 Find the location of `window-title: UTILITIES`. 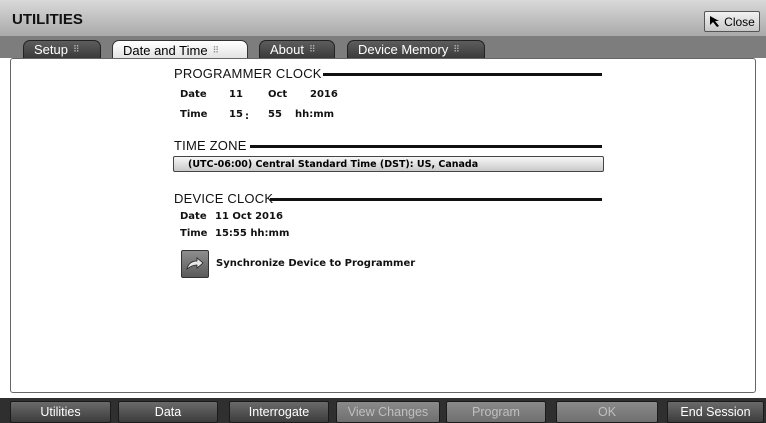

window-title: UTILITIES is located at coordinates (47, 19).